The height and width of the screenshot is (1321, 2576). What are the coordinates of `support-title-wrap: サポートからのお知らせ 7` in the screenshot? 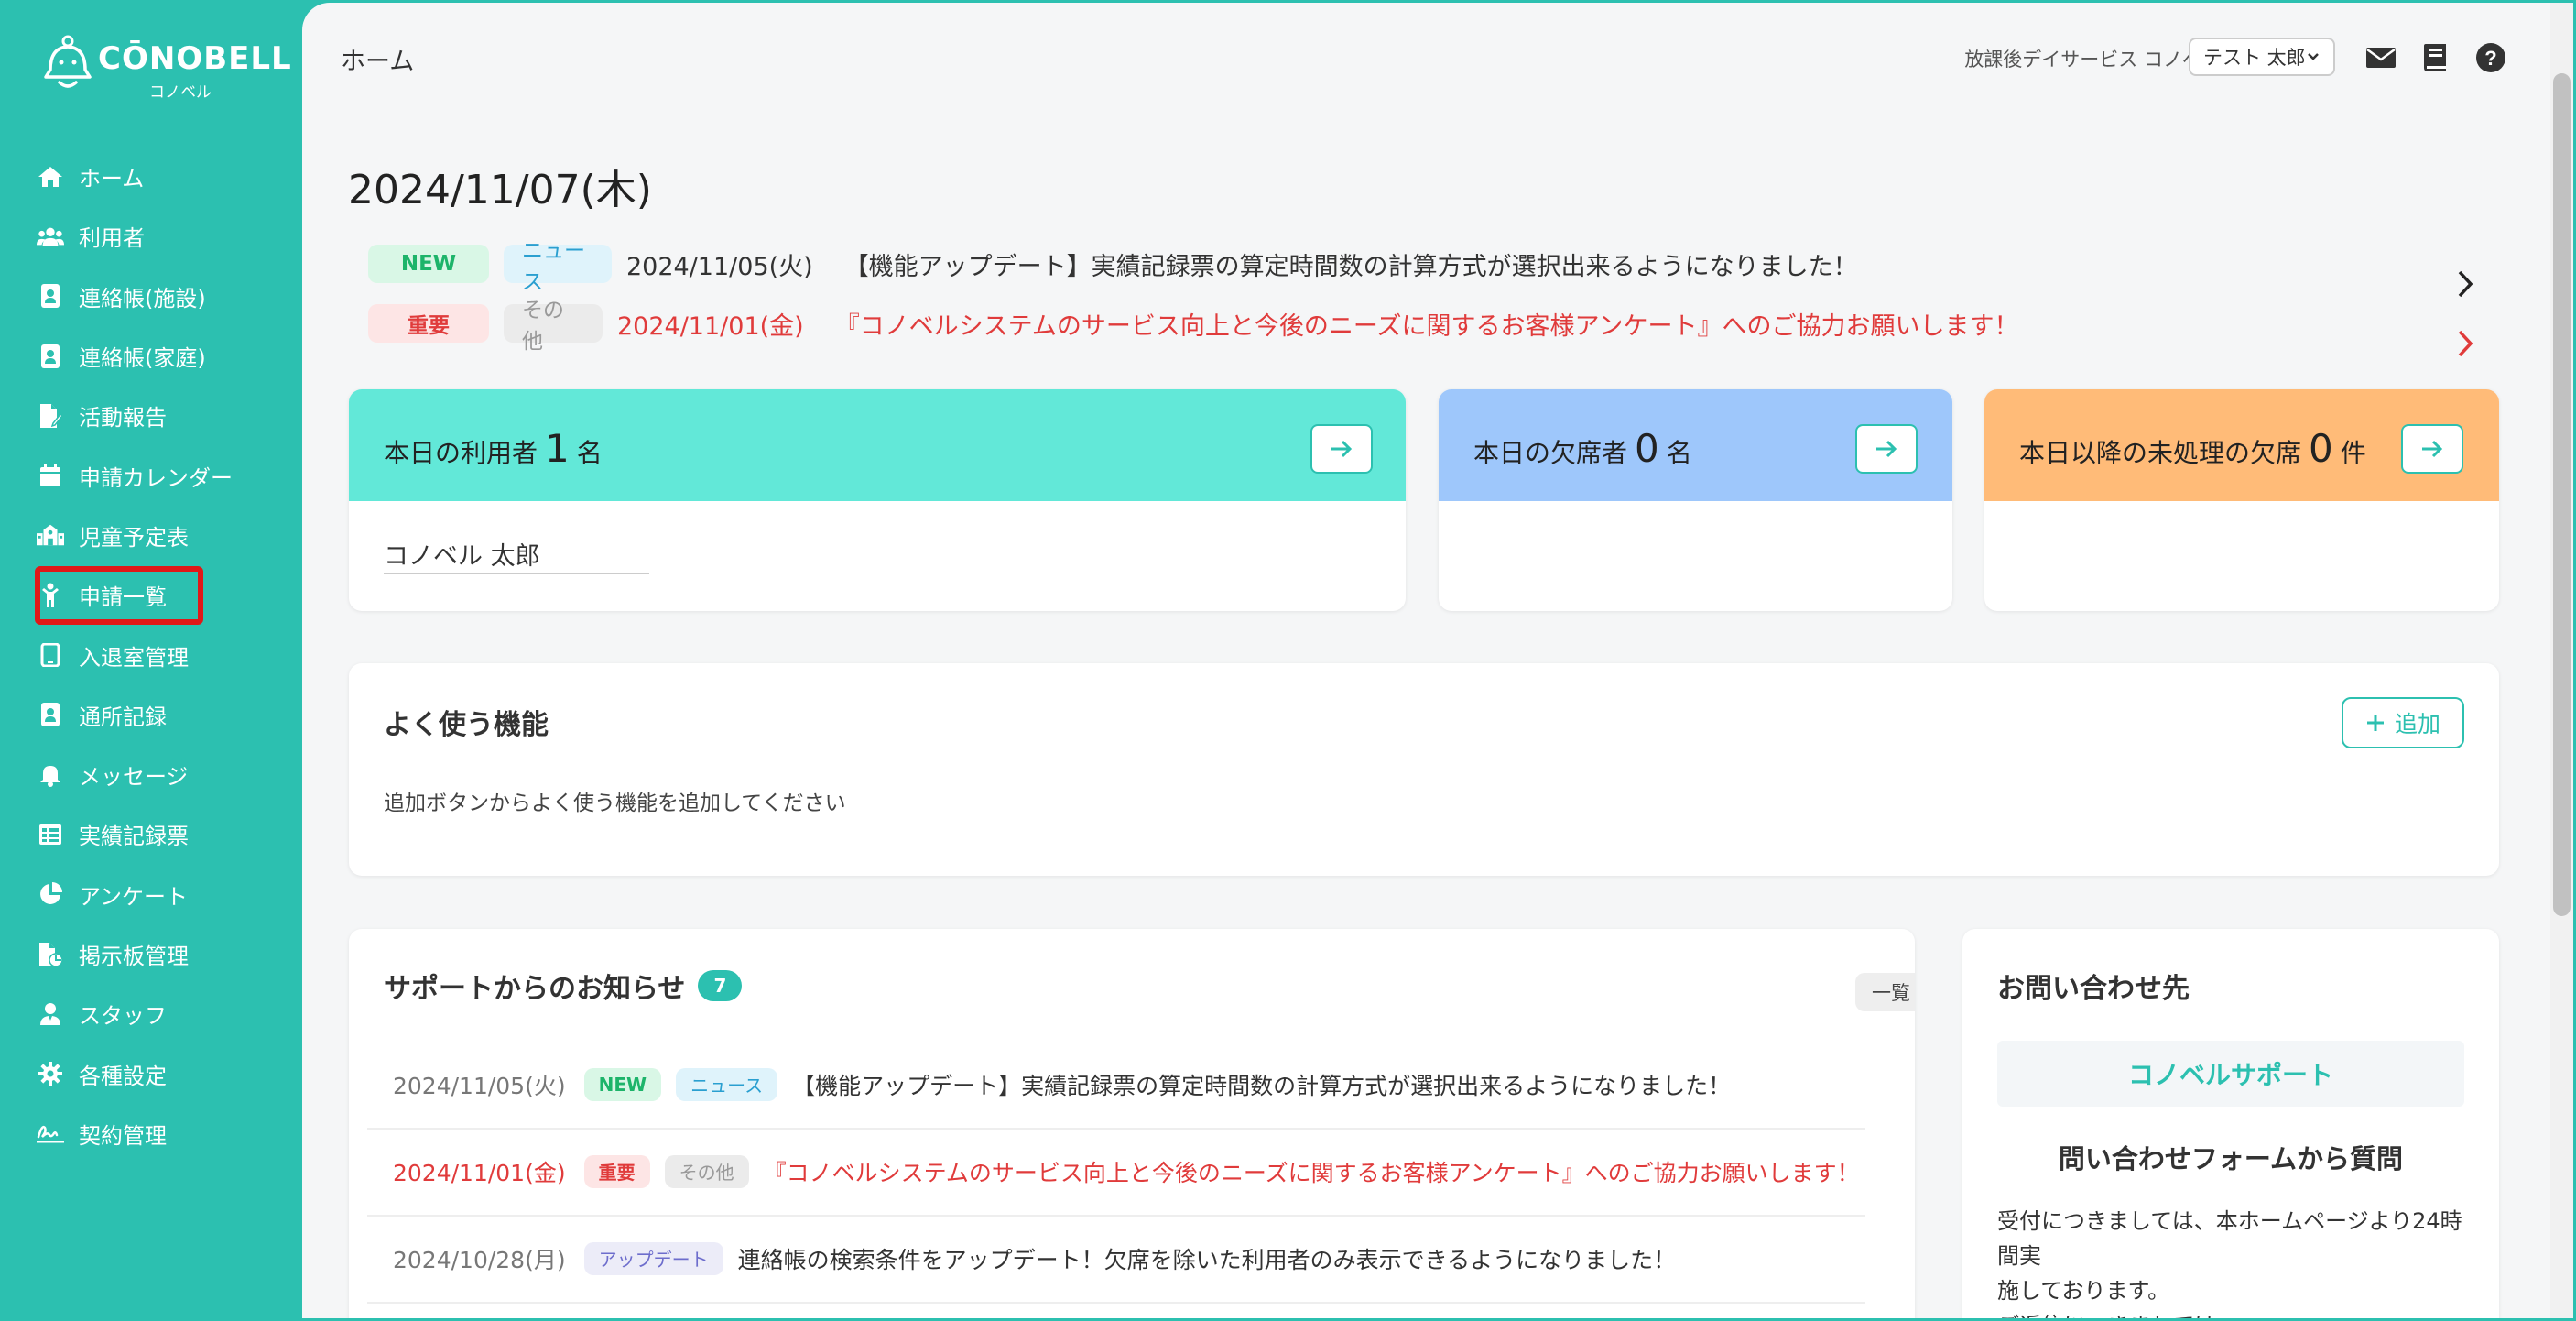 It's located at (563, 986).